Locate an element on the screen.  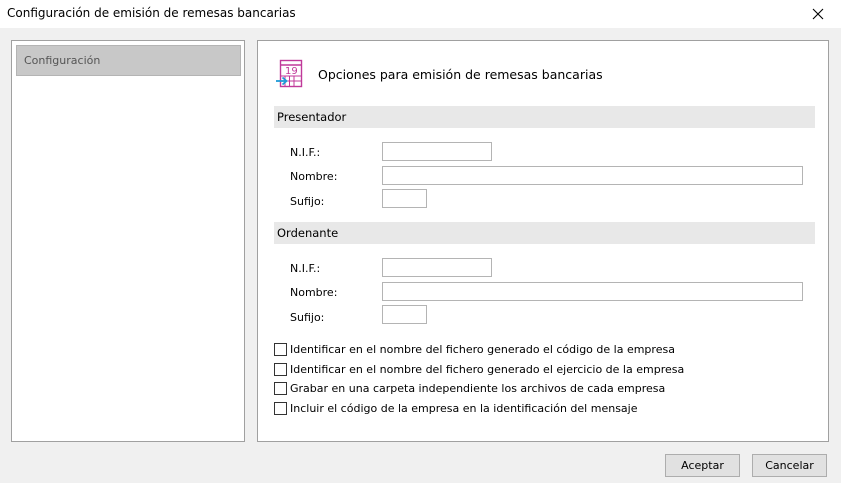
ordenante-nif-input is located at coordinates (437, 267).